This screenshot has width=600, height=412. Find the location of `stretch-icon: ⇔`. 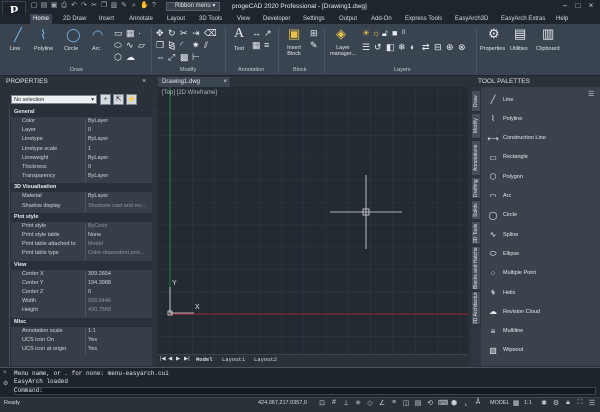

stretch-icon: ⇔ is located at coordinates (160, 57).